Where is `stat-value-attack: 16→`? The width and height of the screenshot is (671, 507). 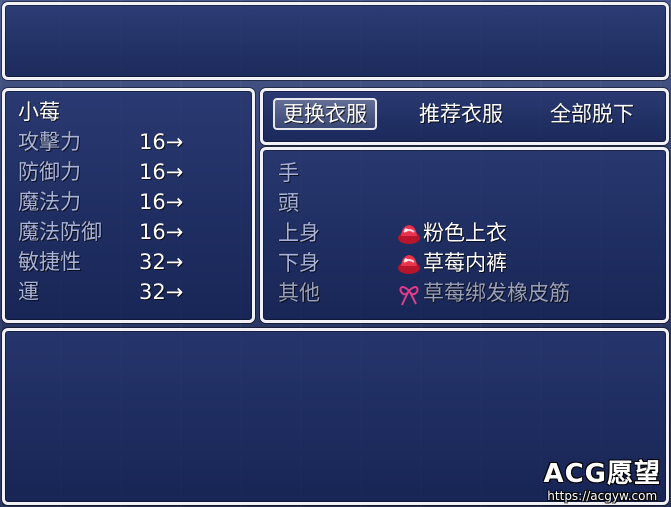 stat-value-attack: 16→ is located at coordinates (161, 142).